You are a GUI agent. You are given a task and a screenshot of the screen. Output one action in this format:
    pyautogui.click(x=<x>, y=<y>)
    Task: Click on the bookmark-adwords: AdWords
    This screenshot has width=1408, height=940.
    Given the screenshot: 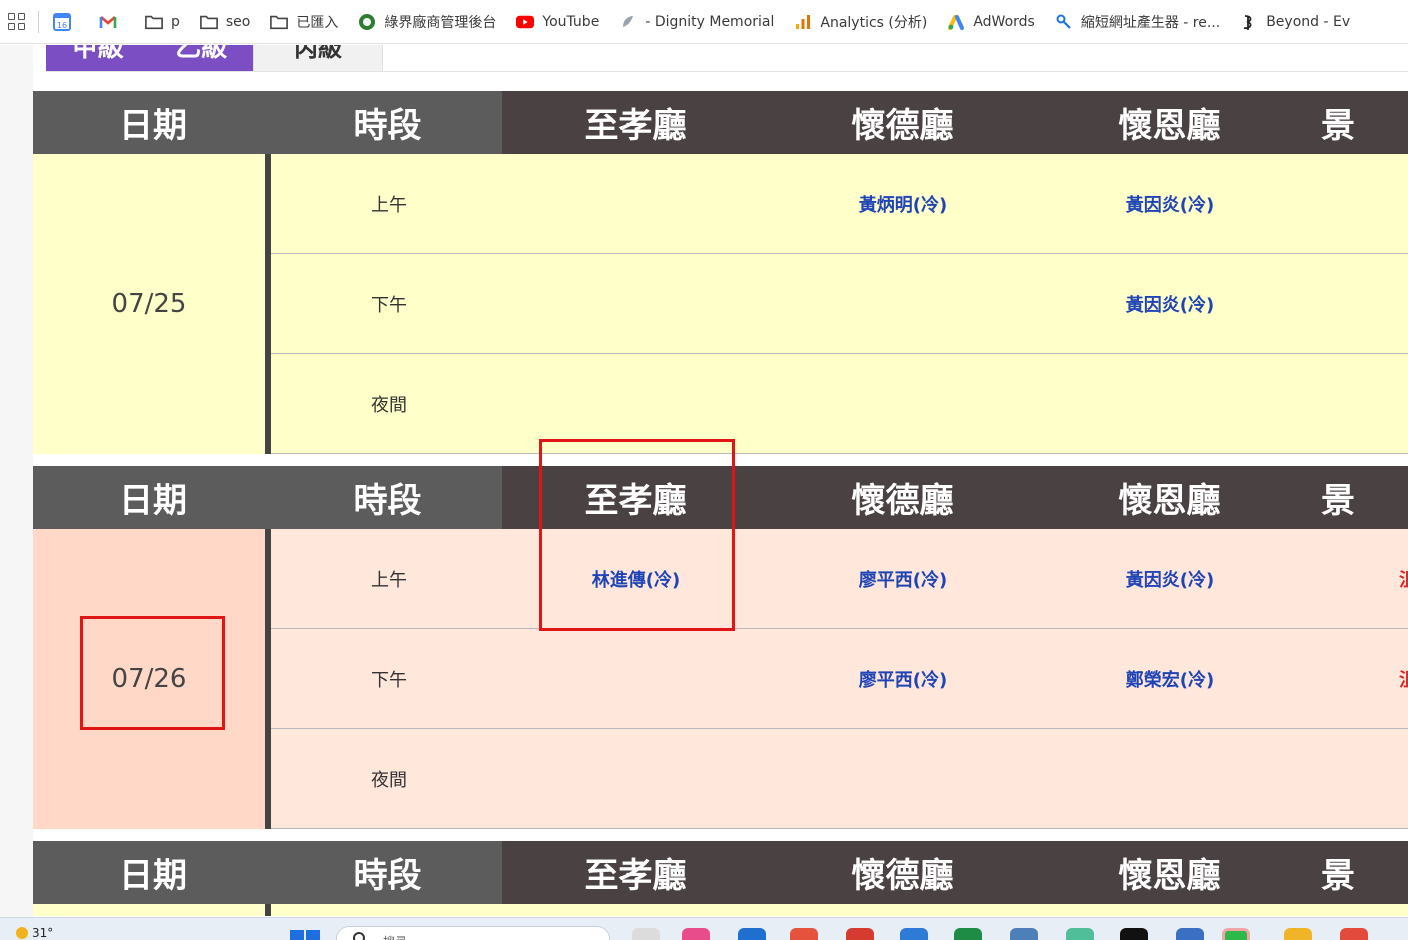 What is the action you would take?
    pyautogui.click(x=991, y=22)
    